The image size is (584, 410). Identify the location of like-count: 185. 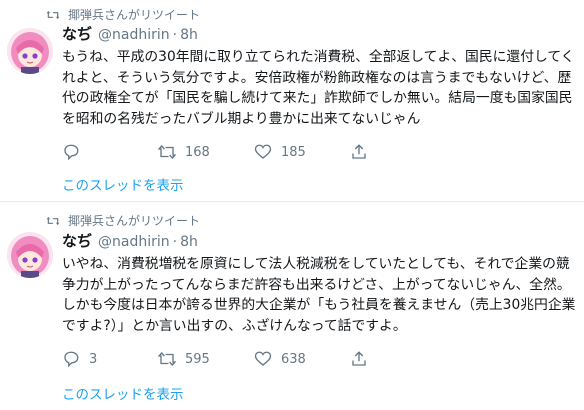
(293, 152).